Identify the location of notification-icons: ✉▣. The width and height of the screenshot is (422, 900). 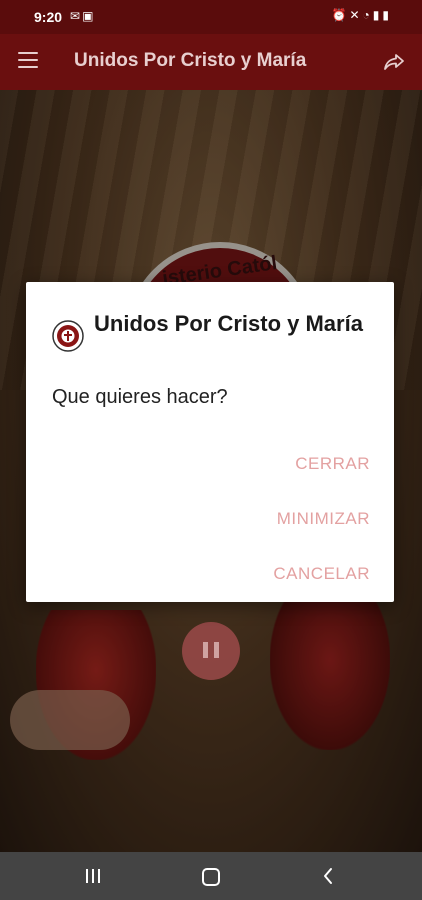
(82, 16).